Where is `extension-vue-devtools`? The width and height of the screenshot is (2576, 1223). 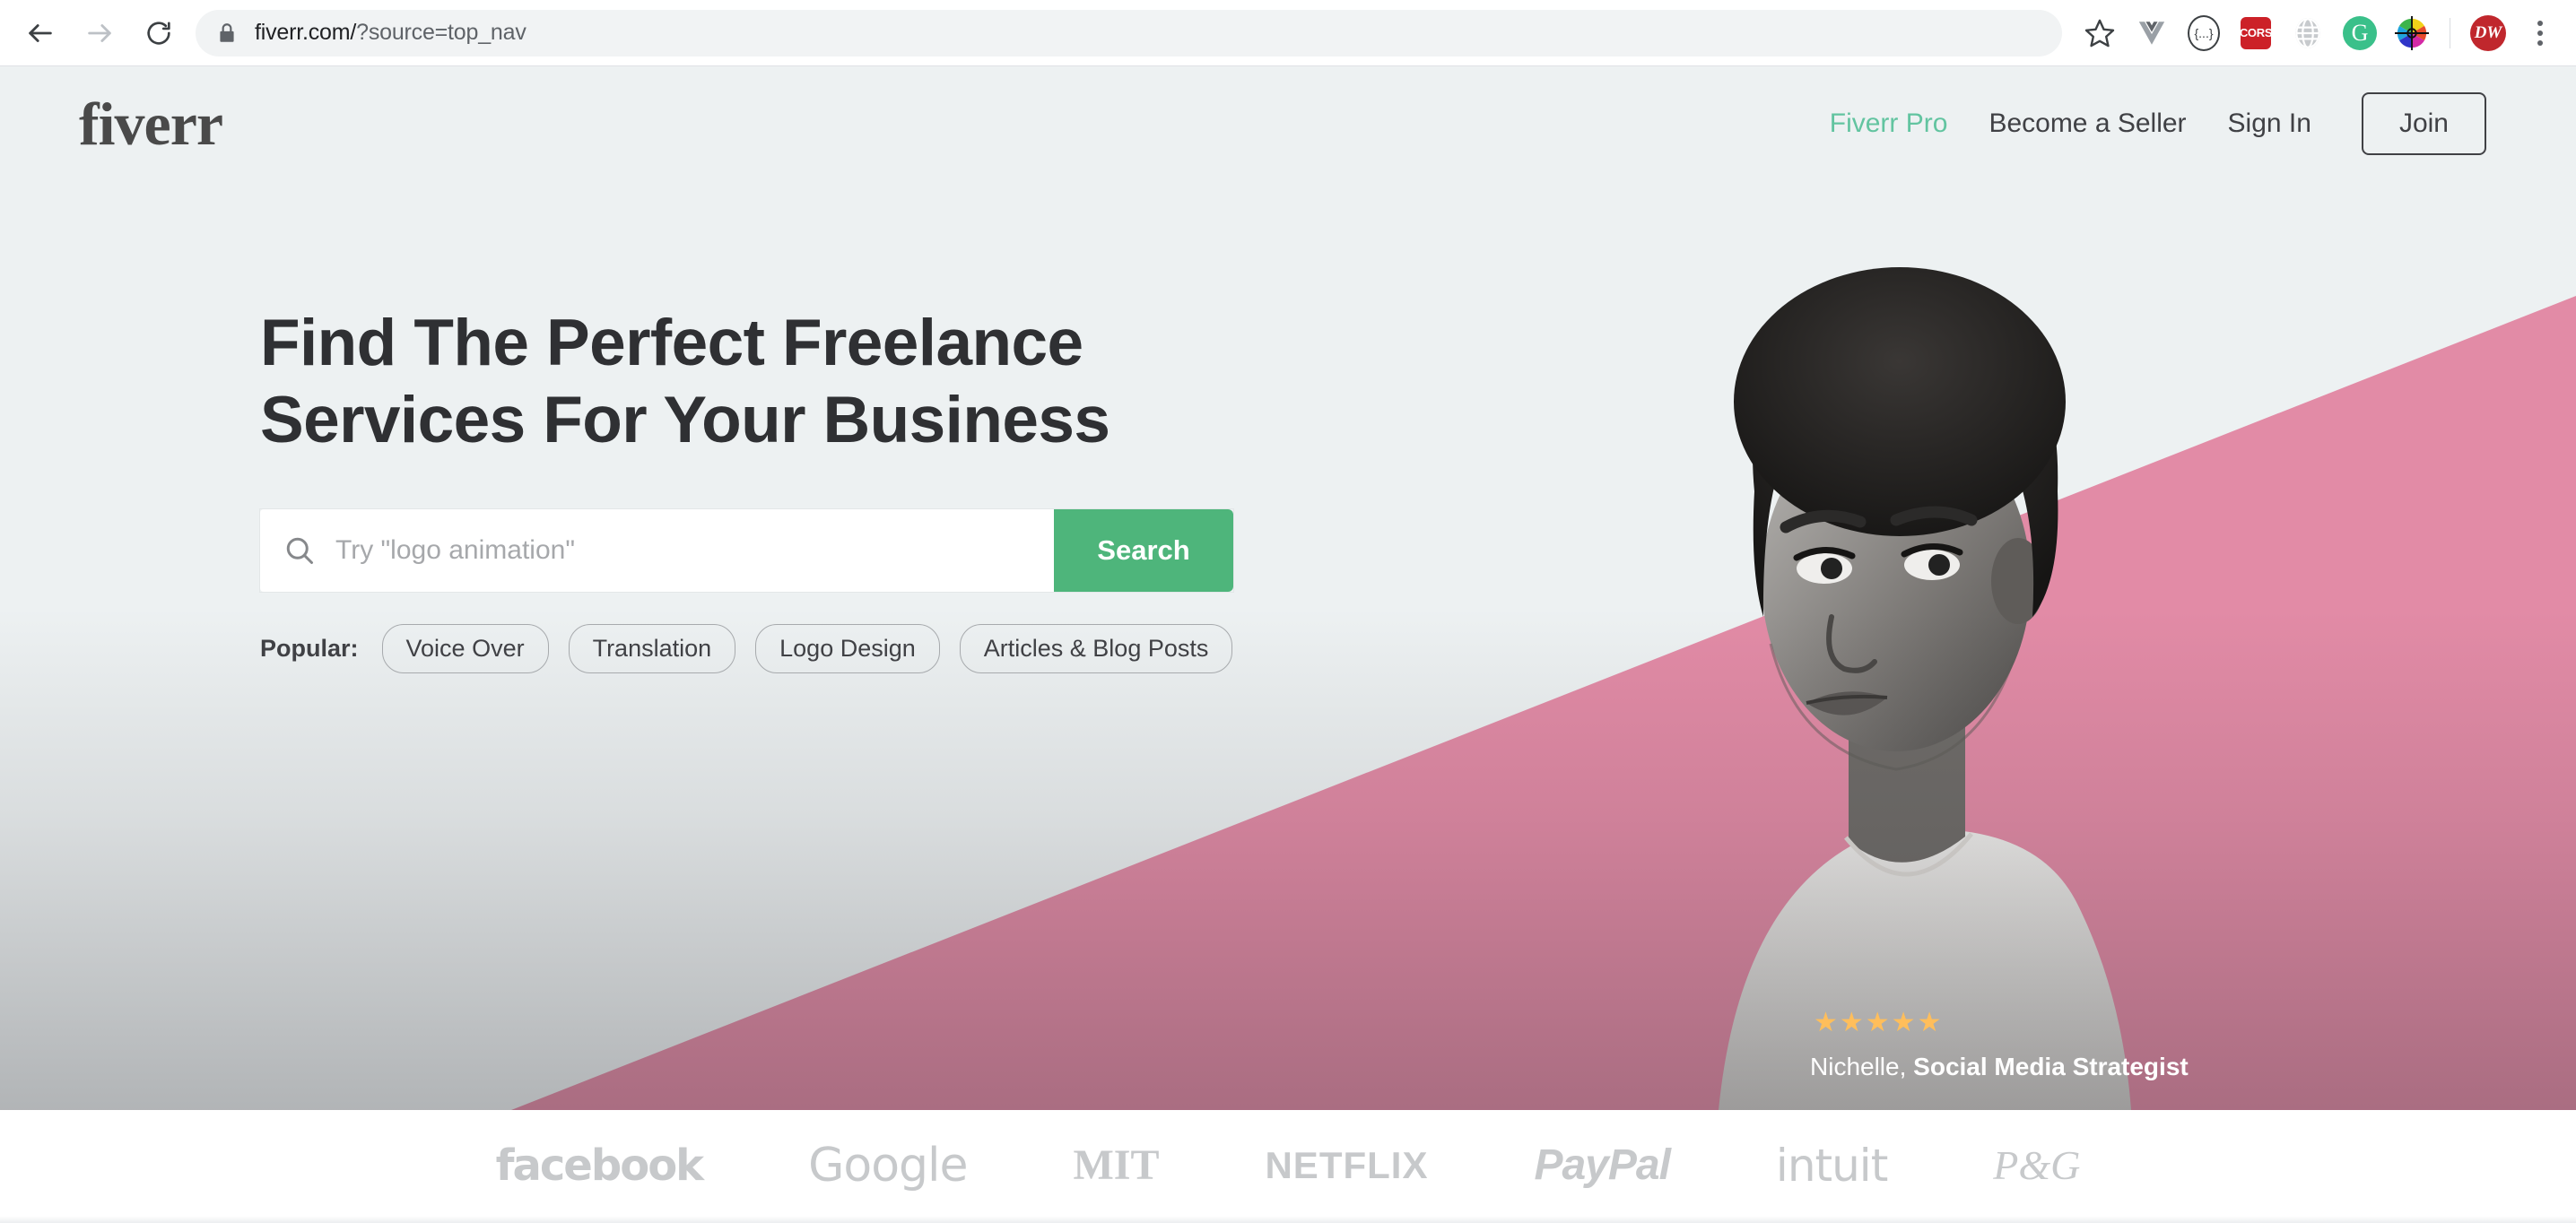 extension-vue-devtools is located at coordinates (2152, 33).